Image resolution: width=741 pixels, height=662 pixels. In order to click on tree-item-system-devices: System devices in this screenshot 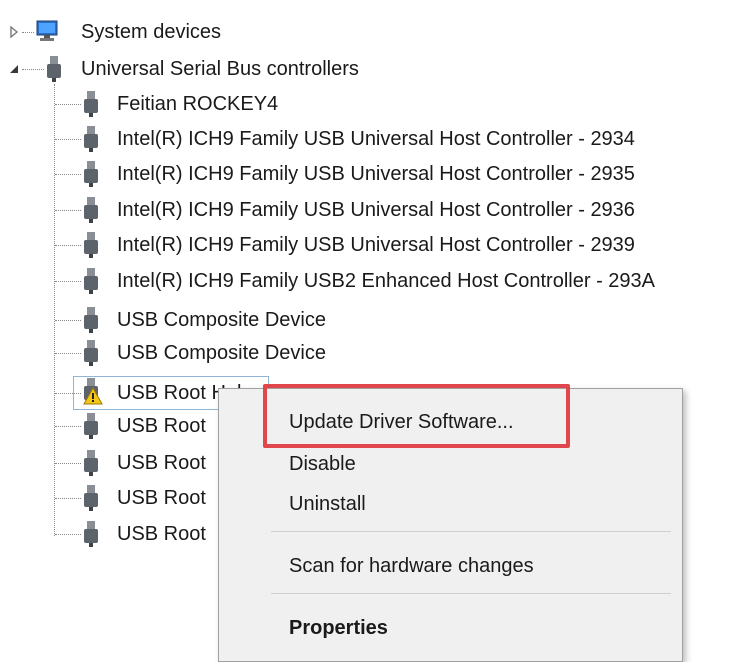, I will do `click(370, 32)`.